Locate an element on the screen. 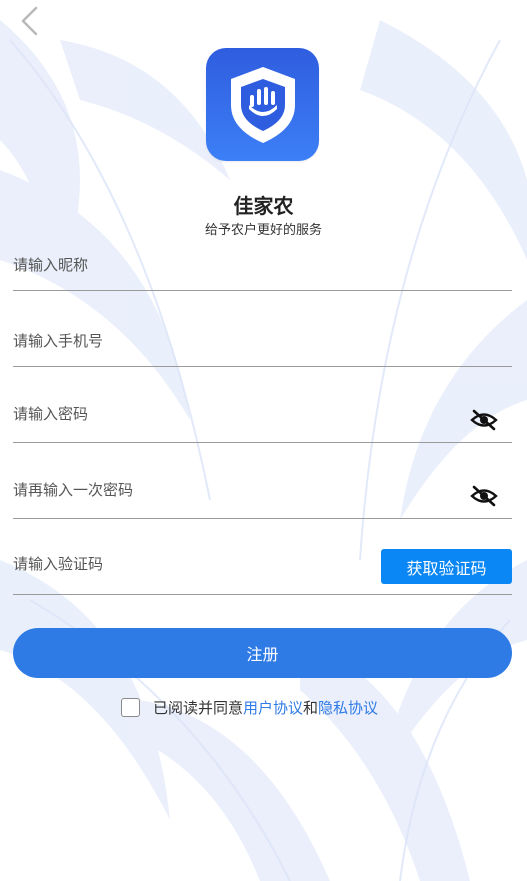 Image resolution: width=527 pixels, height=881 pixels. toggle-confirm-password-visibility-button is located at coordinates (484, 496).